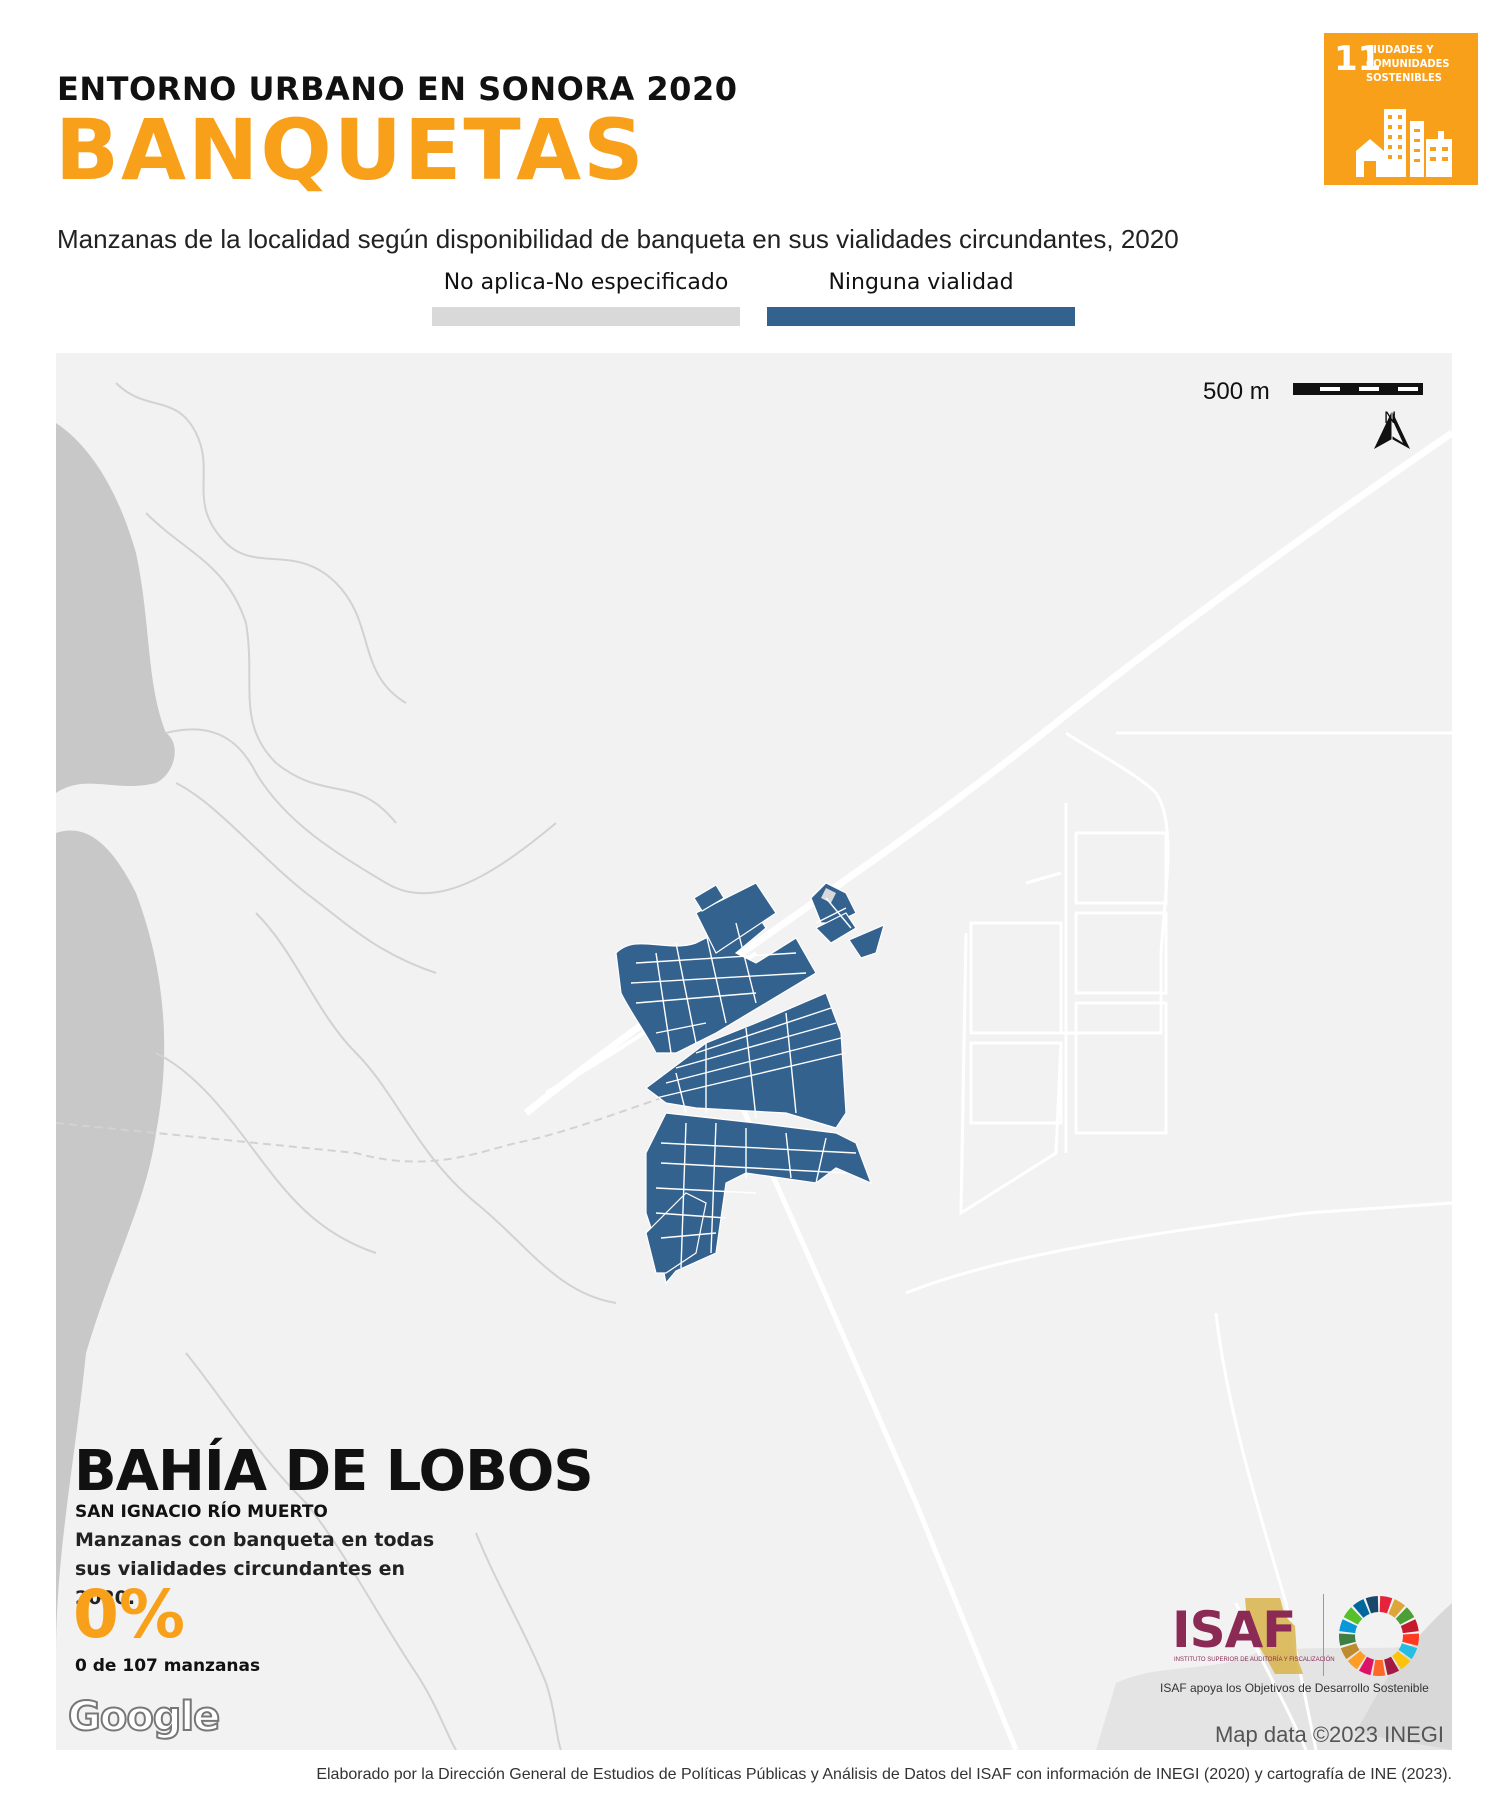  What do you see at coordinates (334, 1471) in the screenshot?
I see `locality-name: BAHÍA DE LOBOS` at bounding box center [334, 1471].